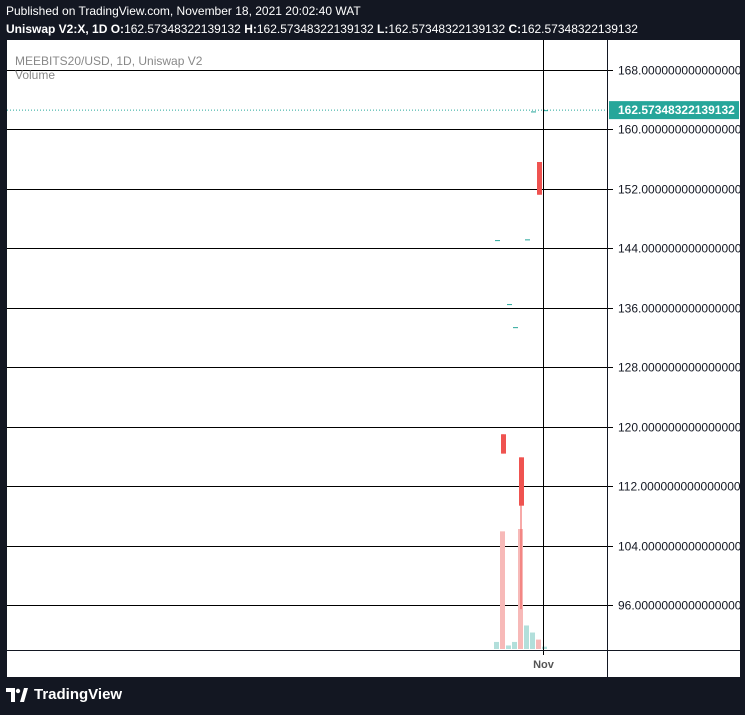 The height and width of the screenshot is (715, 745). What do you see at coordinates (679, 130) in the screenshot?
I see `price-tick-label: 160.0000000000000000` at bounding box center [679, 130].